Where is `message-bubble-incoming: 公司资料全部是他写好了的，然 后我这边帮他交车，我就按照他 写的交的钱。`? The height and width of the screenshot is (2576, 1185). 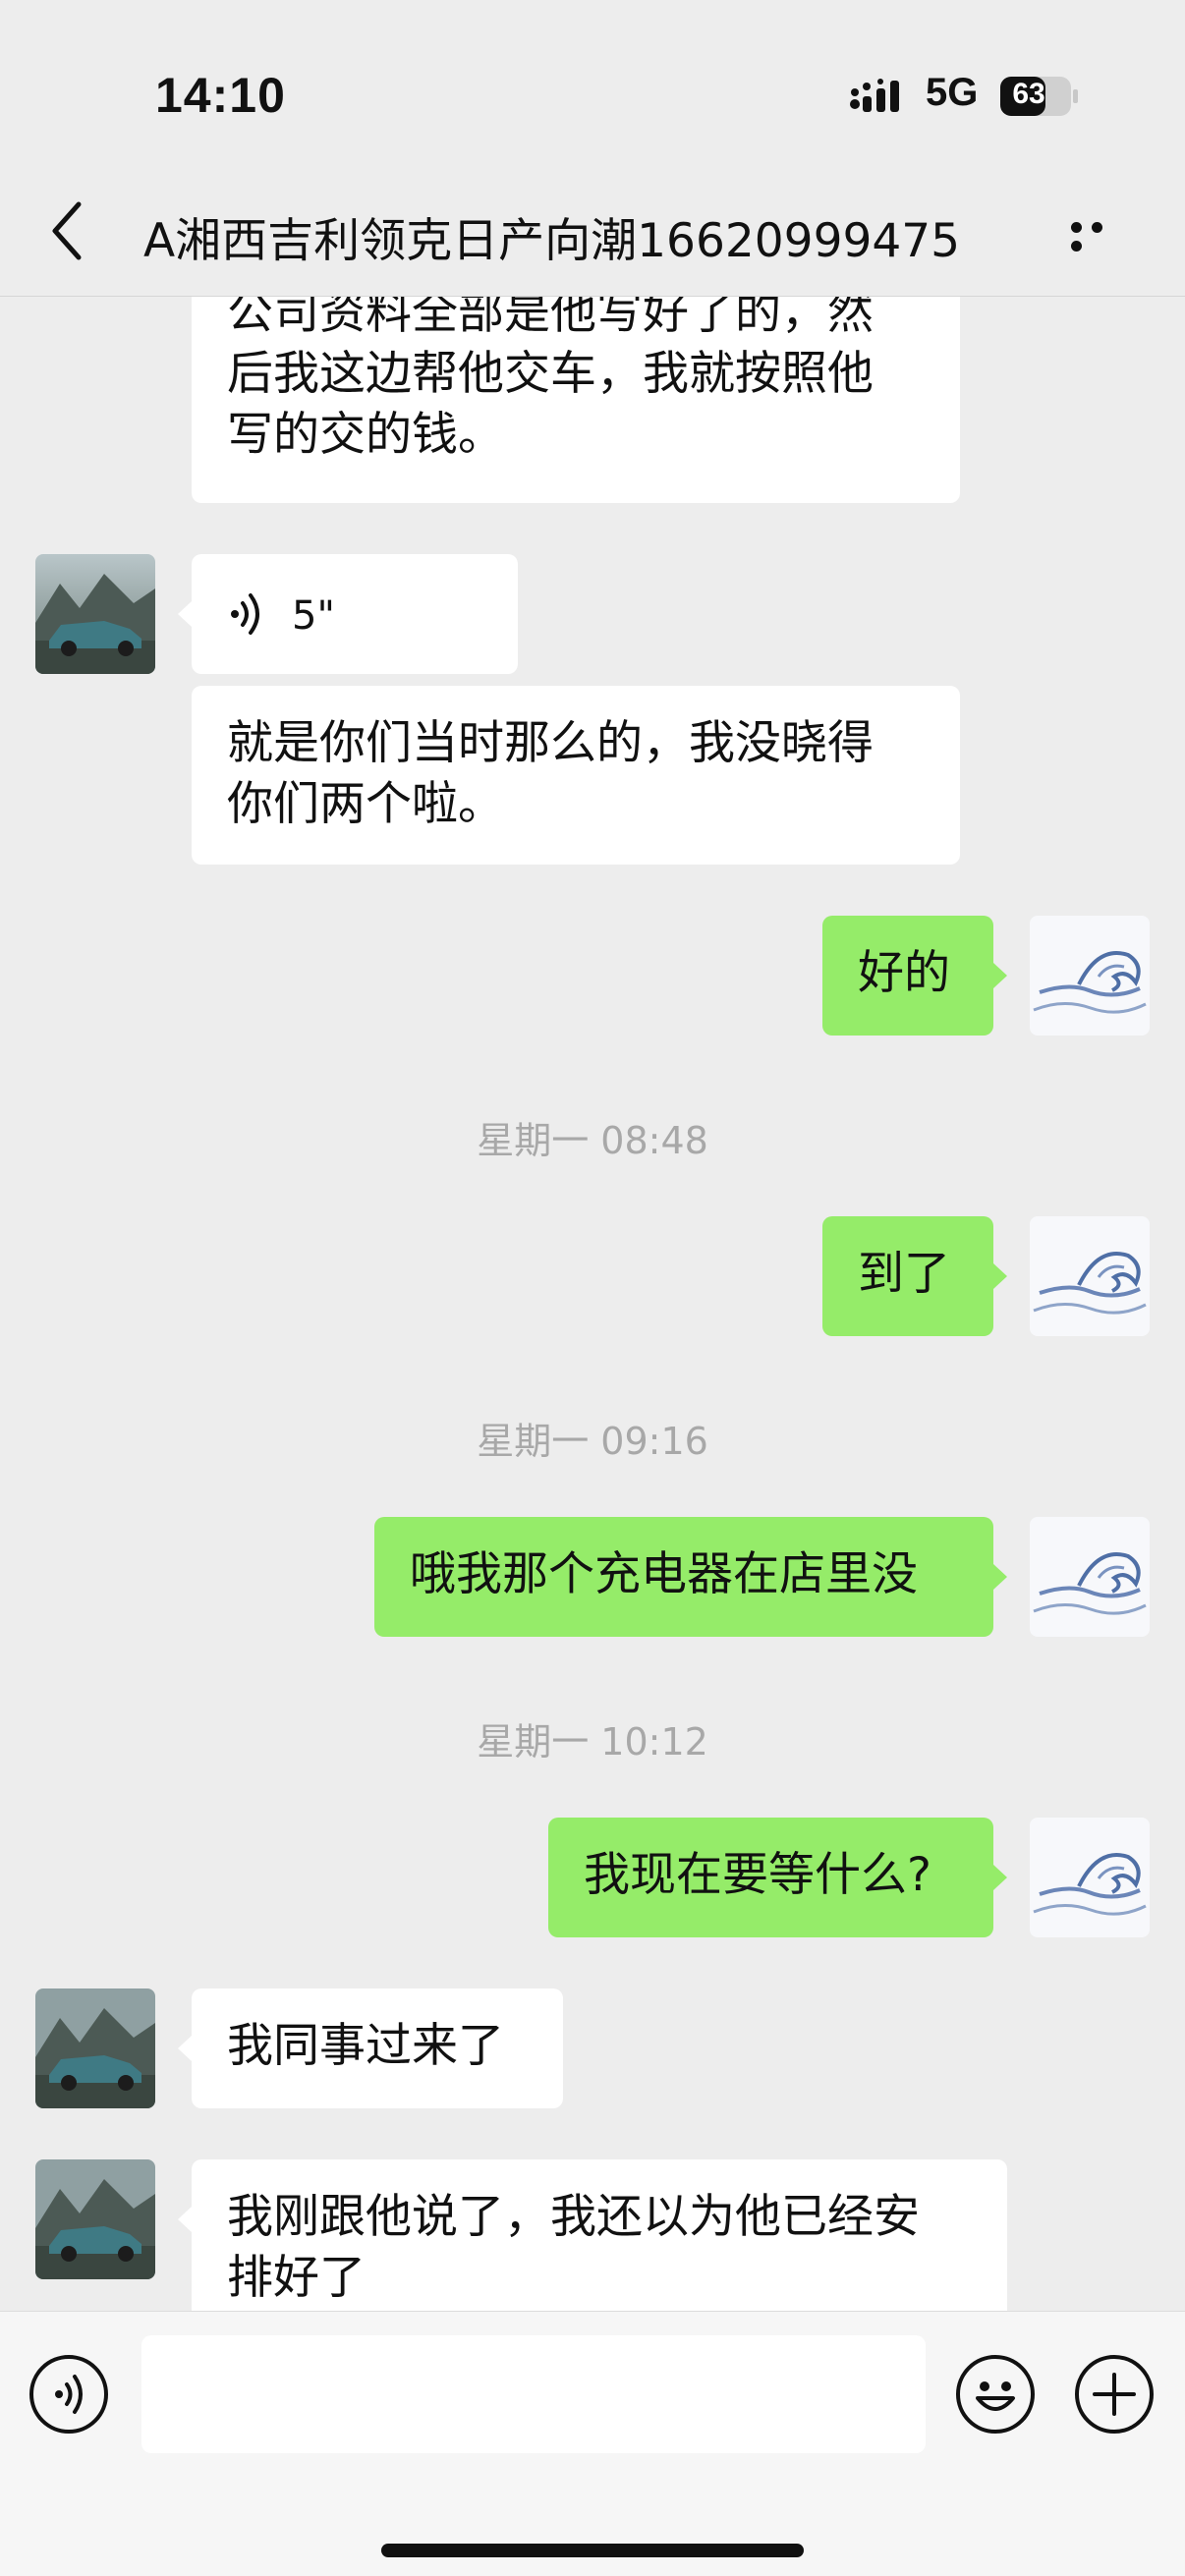 message-bubble-incoming: 公司资料全部是他写好了的，然 后我这边帮他交车，我就按照他 写的交的钱。 is located at coordinates (576, 400).